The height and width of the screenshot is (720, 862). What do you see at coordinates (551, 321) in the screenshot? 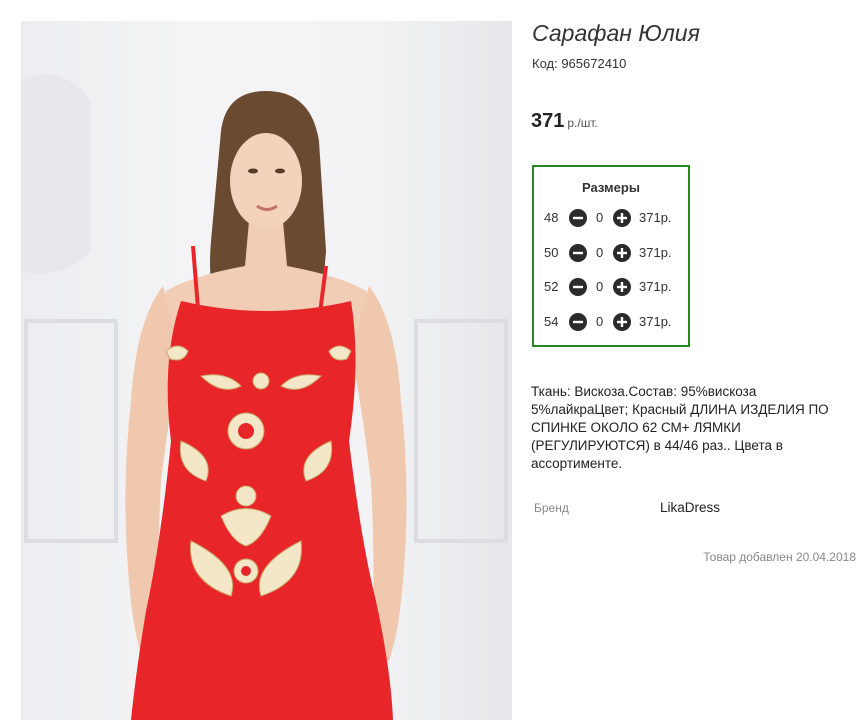
I see `size-label: 54` at bounding box center [551, 321].